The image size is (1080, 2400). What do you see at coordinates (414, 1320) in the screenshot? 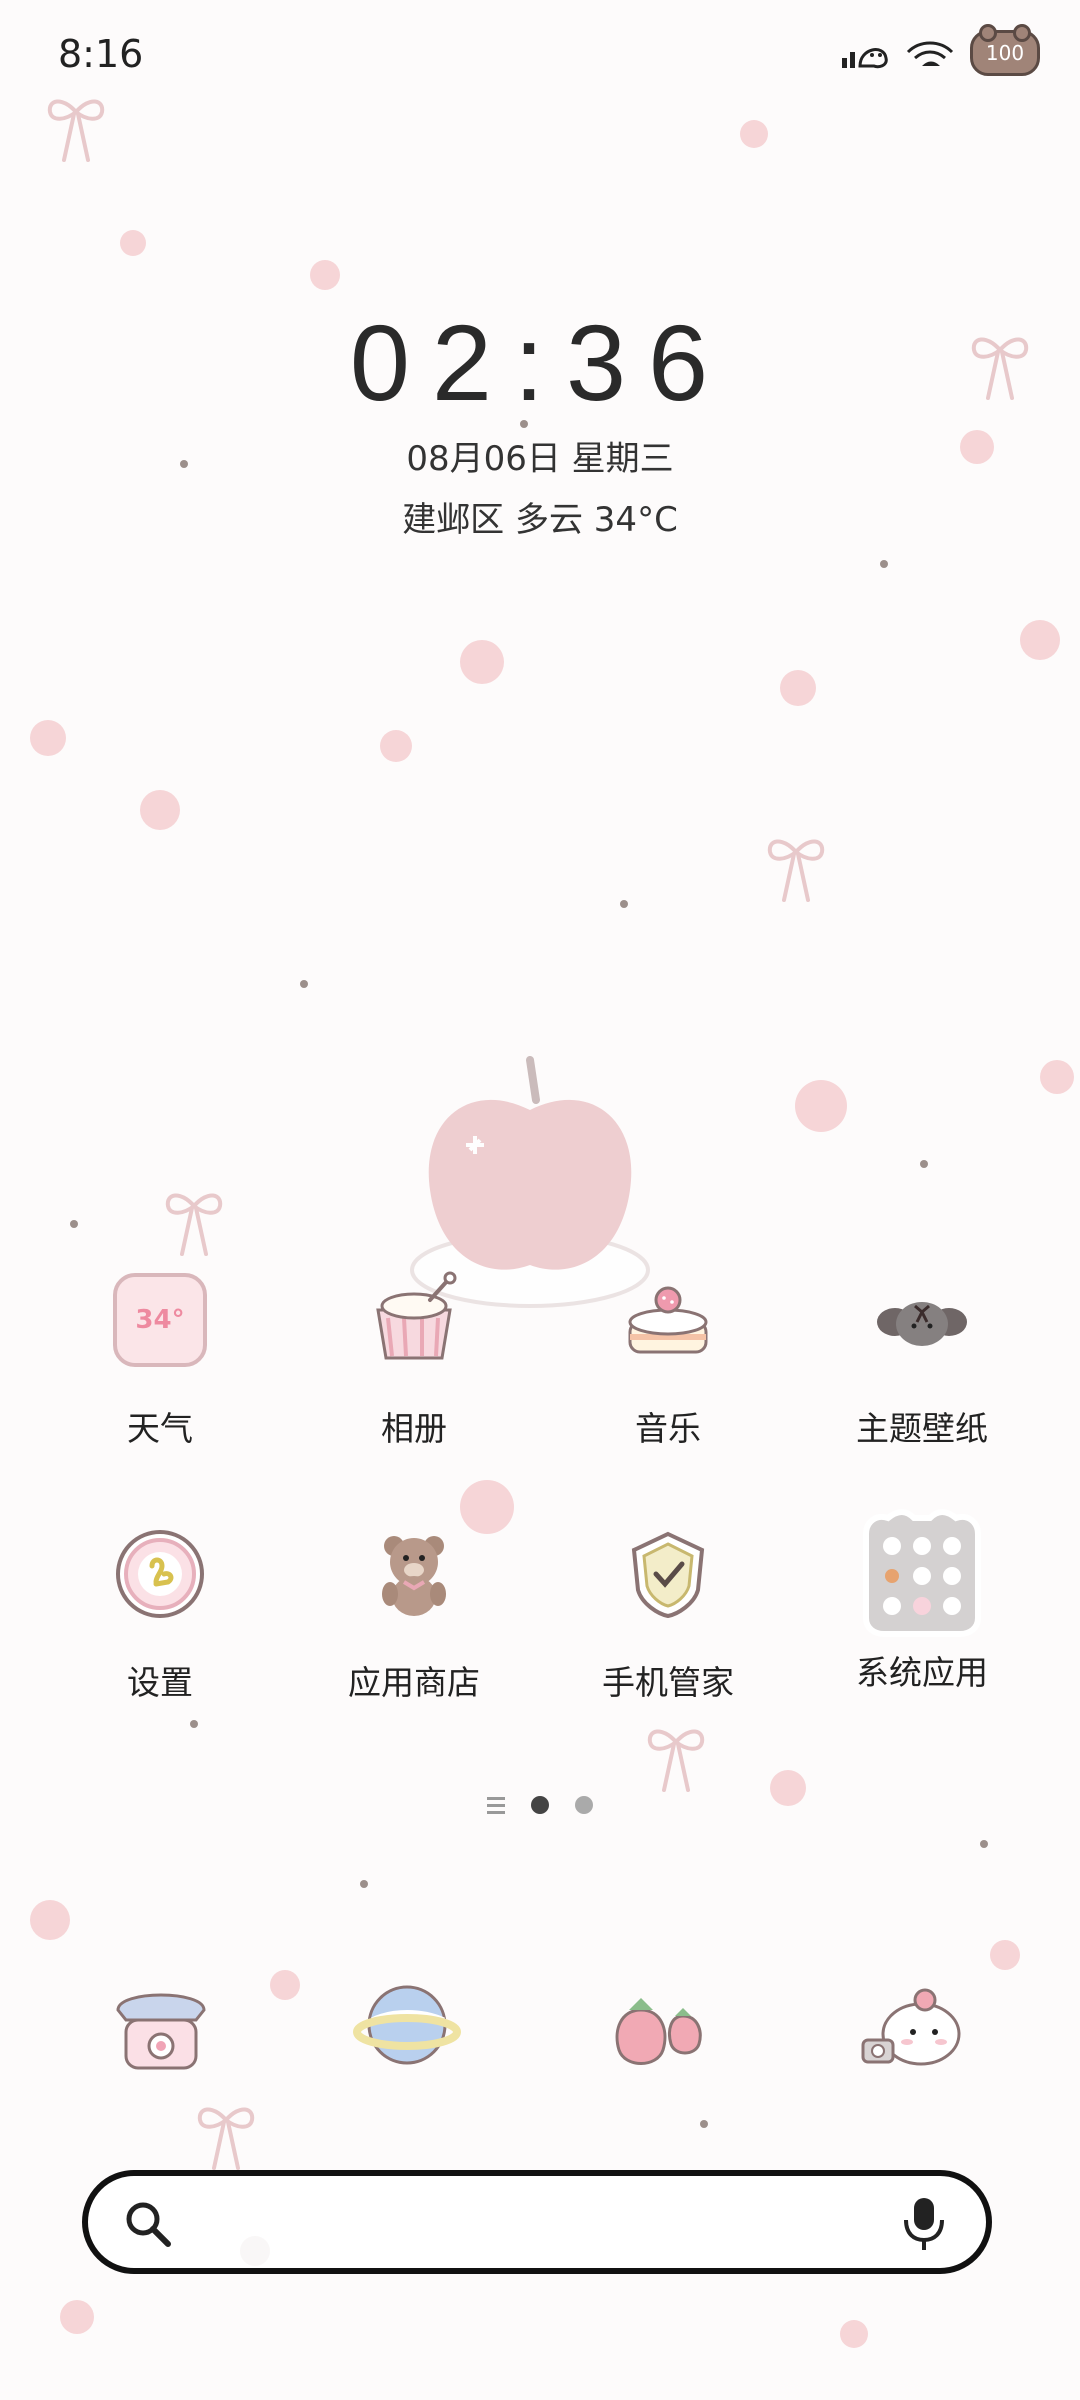
I see `gallery-icon` at bounding box center [414, 1320].